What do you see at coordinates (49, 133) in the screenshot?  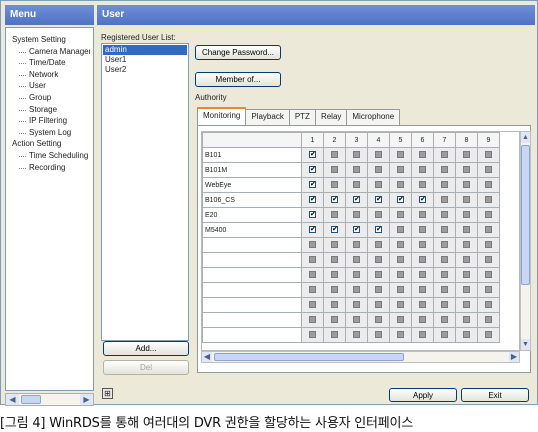 I see `menu-item: System Log` at bounding box center [49, 133].